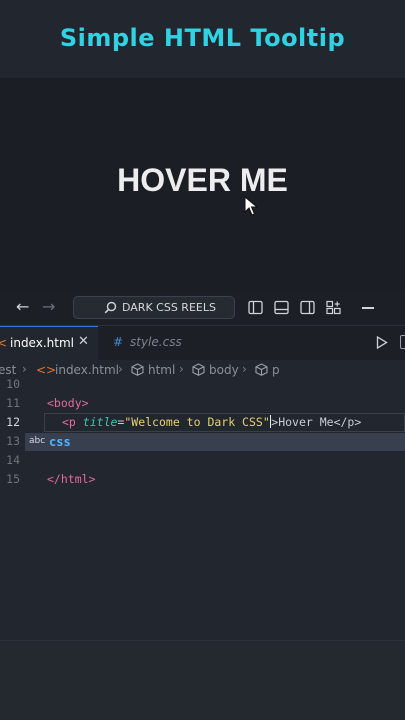  Describe the element at coordinates (197, 422) in the screenshot. I see `attr-value: "Welcome to Dark CSS"` at that location.